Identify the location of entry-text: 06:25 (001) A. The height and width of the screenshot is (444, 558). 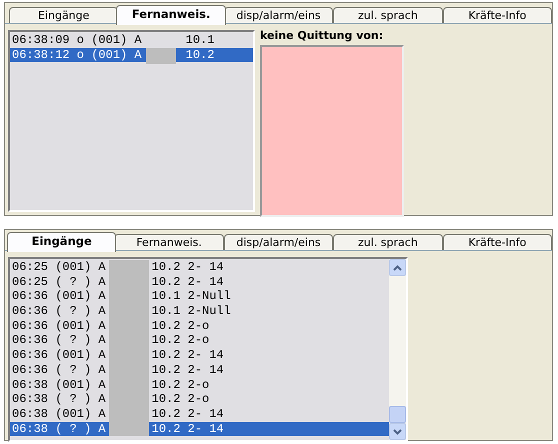
(59, 267).